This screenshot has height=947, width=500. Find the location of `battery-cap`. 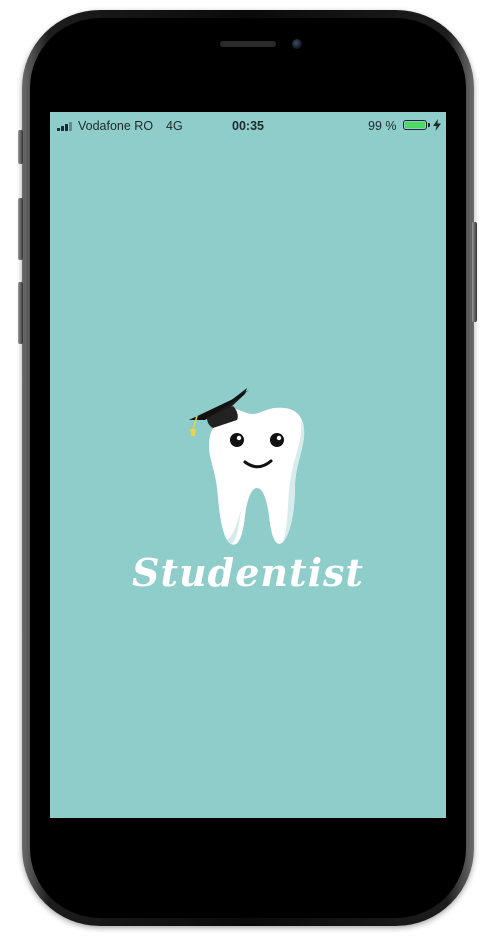

battery-cap is located at coordinates (429, 125).